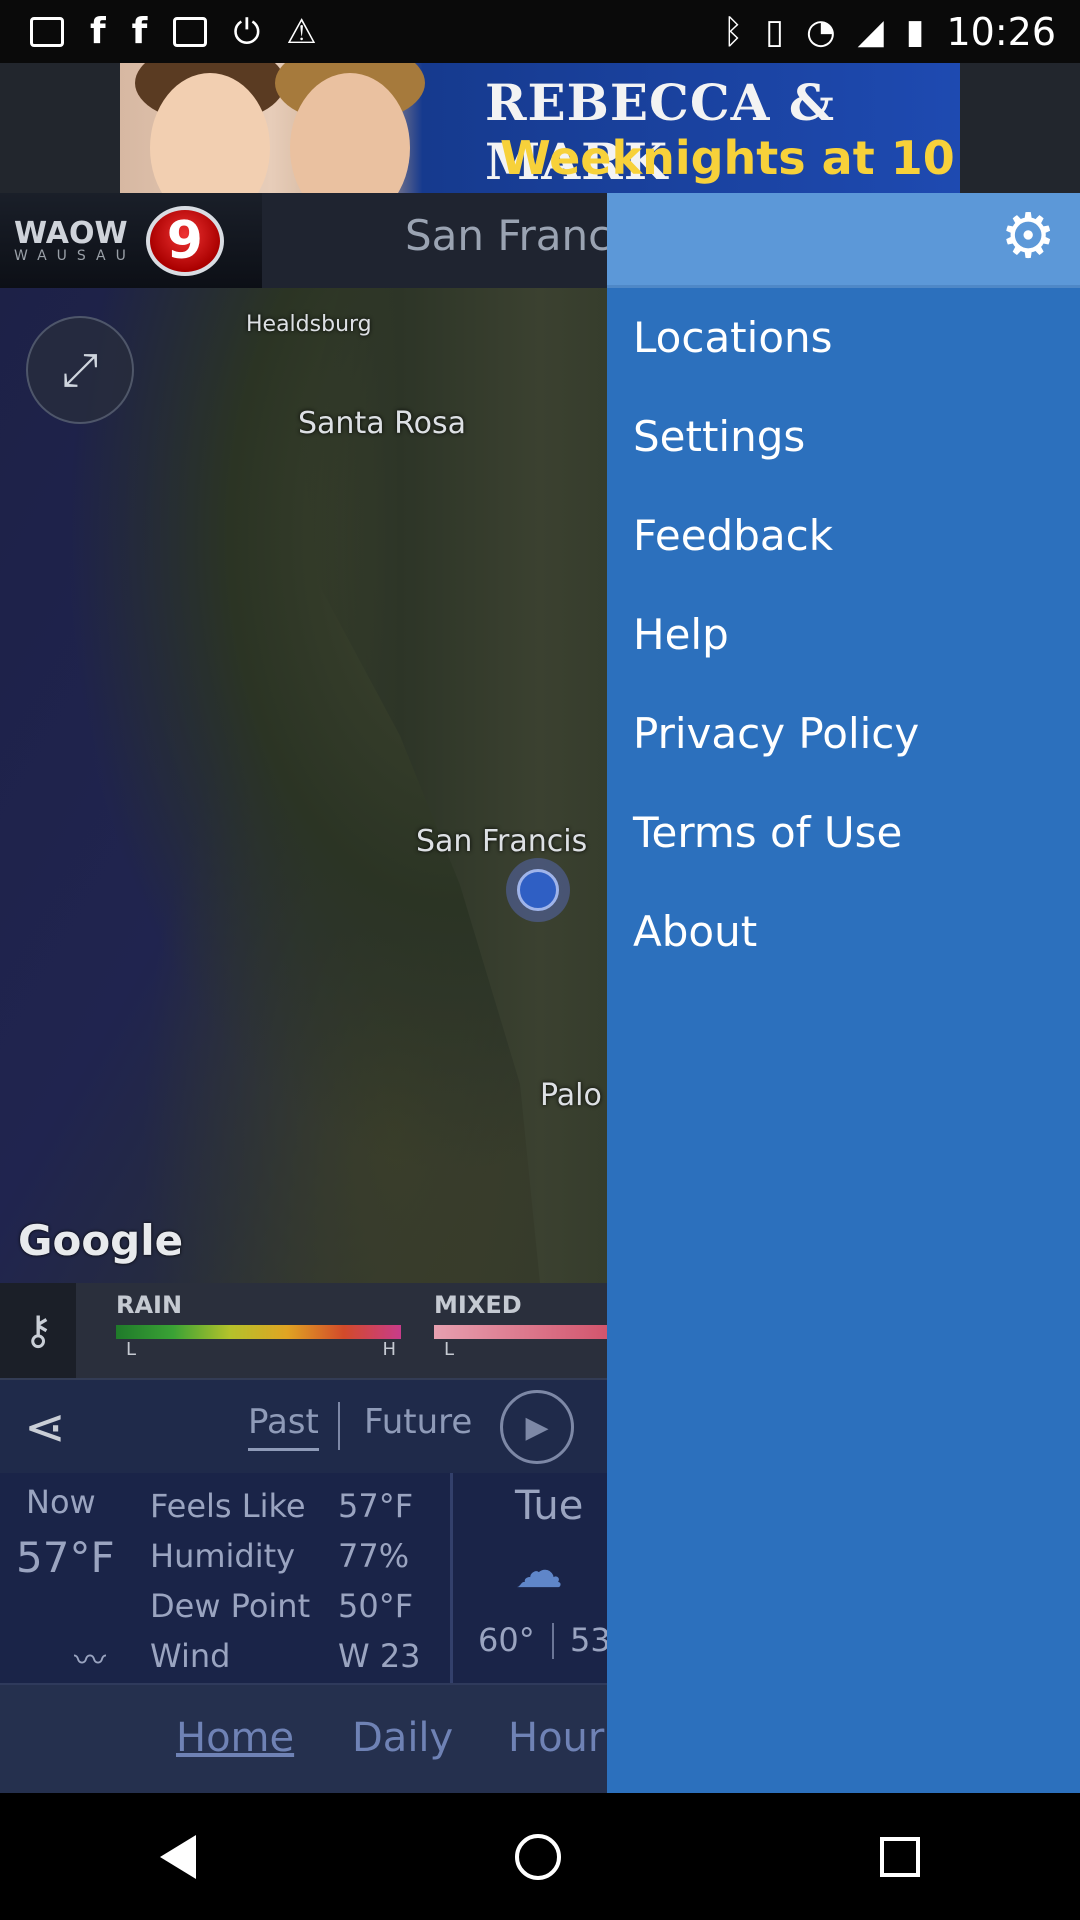 Image resolution: width=1080 pixels, height=1920 pixels. I want to click on tab-hourly: Hour, so click(556, 1738).